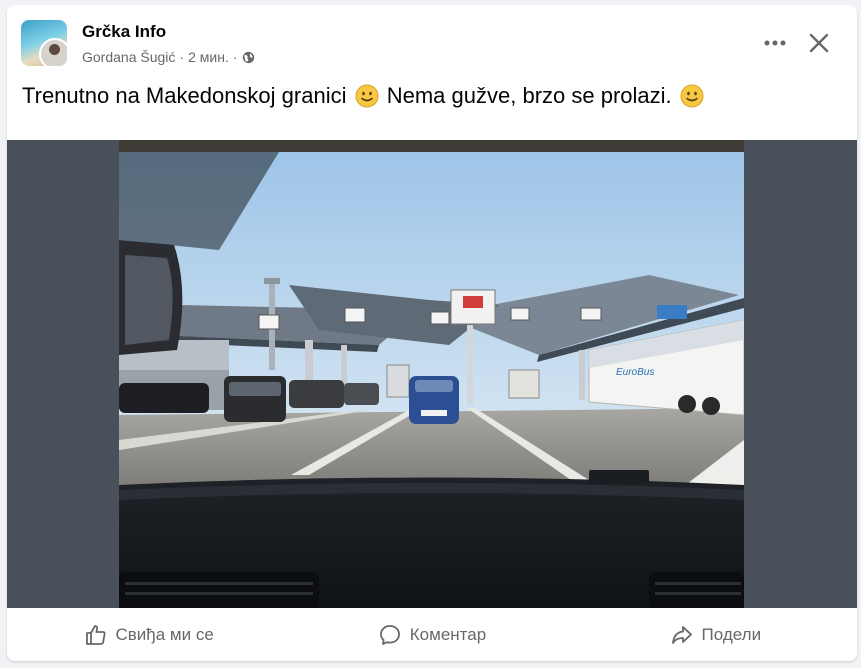 The height and width of the screenshot is (668, 861). I want to click on post-text-part1: Trenutno na Makedonskoj granici, so click(184, 95).